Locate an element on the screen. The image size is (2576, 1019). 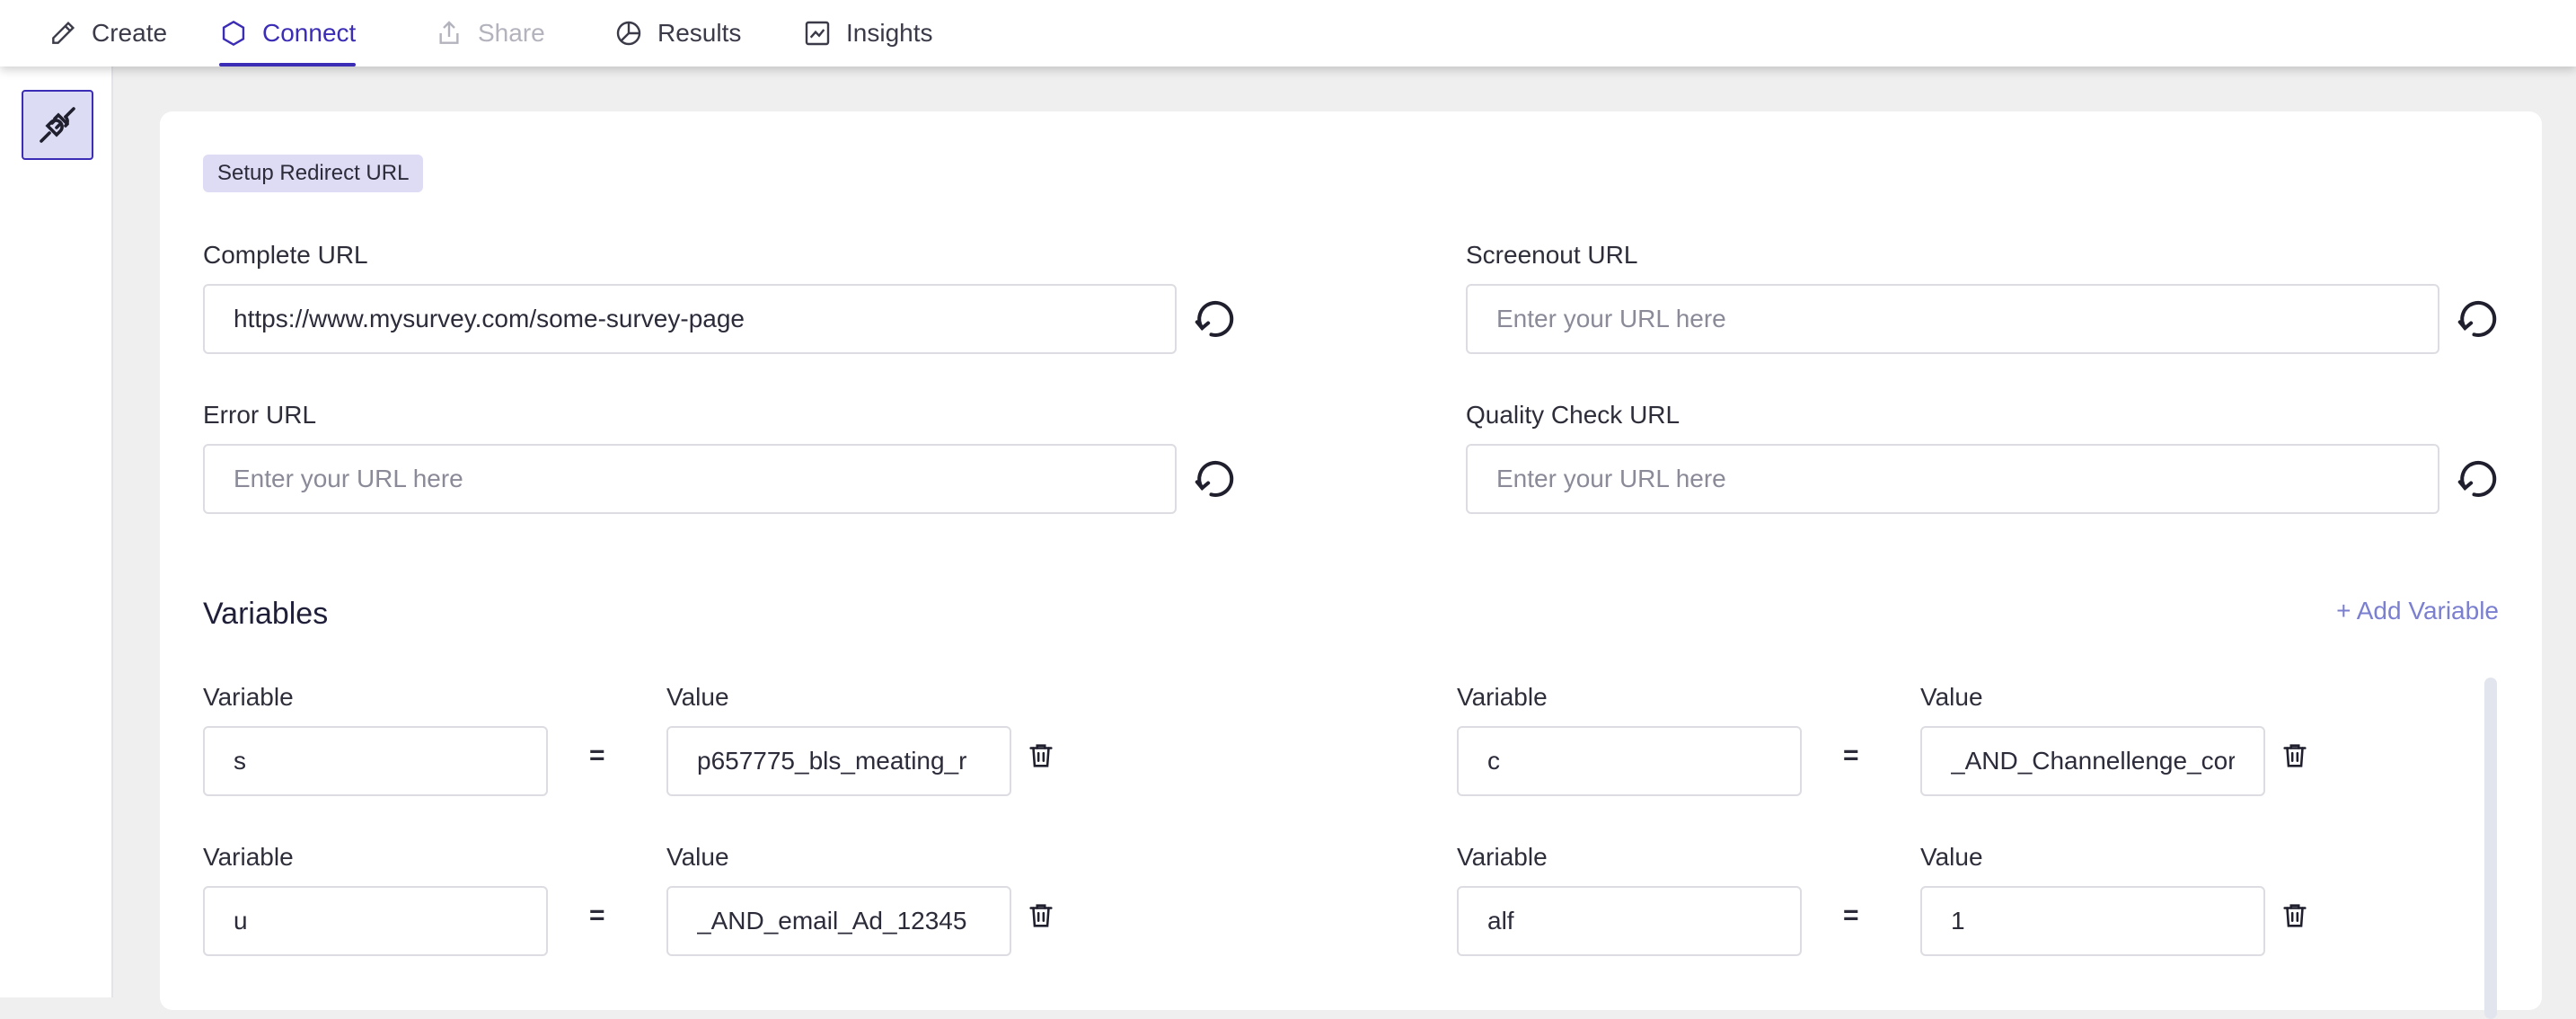
hexagon-icon is located at coordinates (233, 33).